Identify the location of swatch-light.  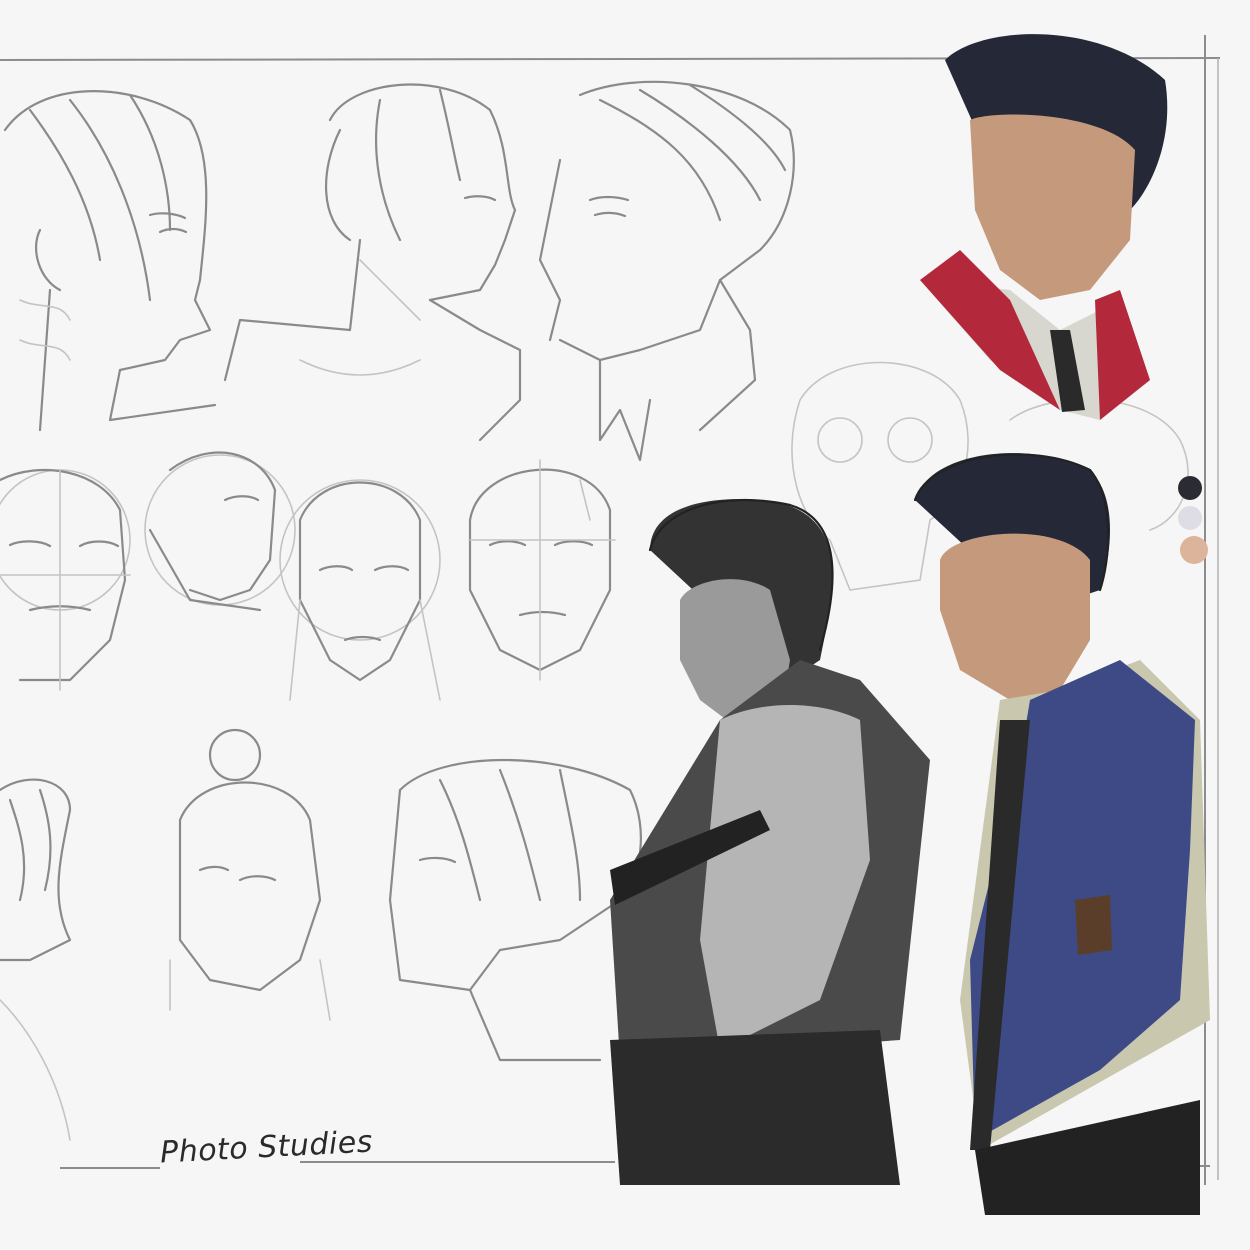
(1190, 518).